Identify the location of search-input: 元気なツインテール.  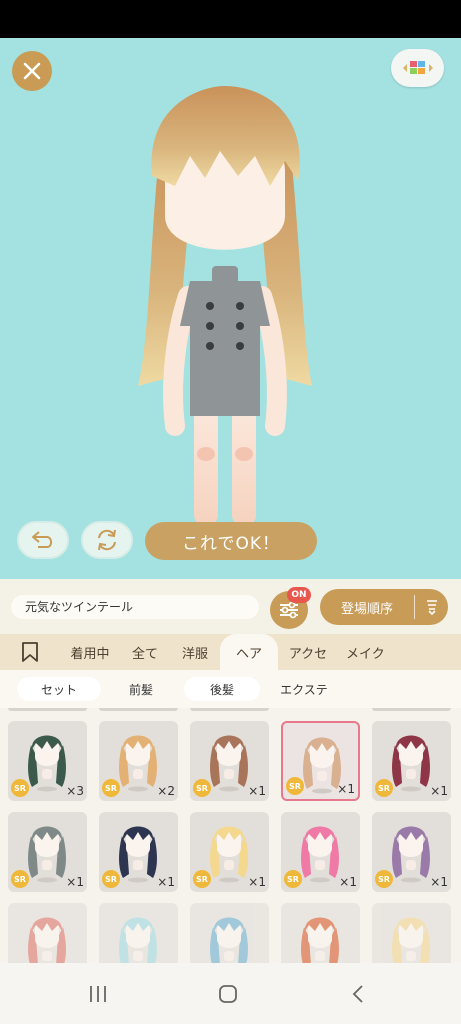
(135, 607).